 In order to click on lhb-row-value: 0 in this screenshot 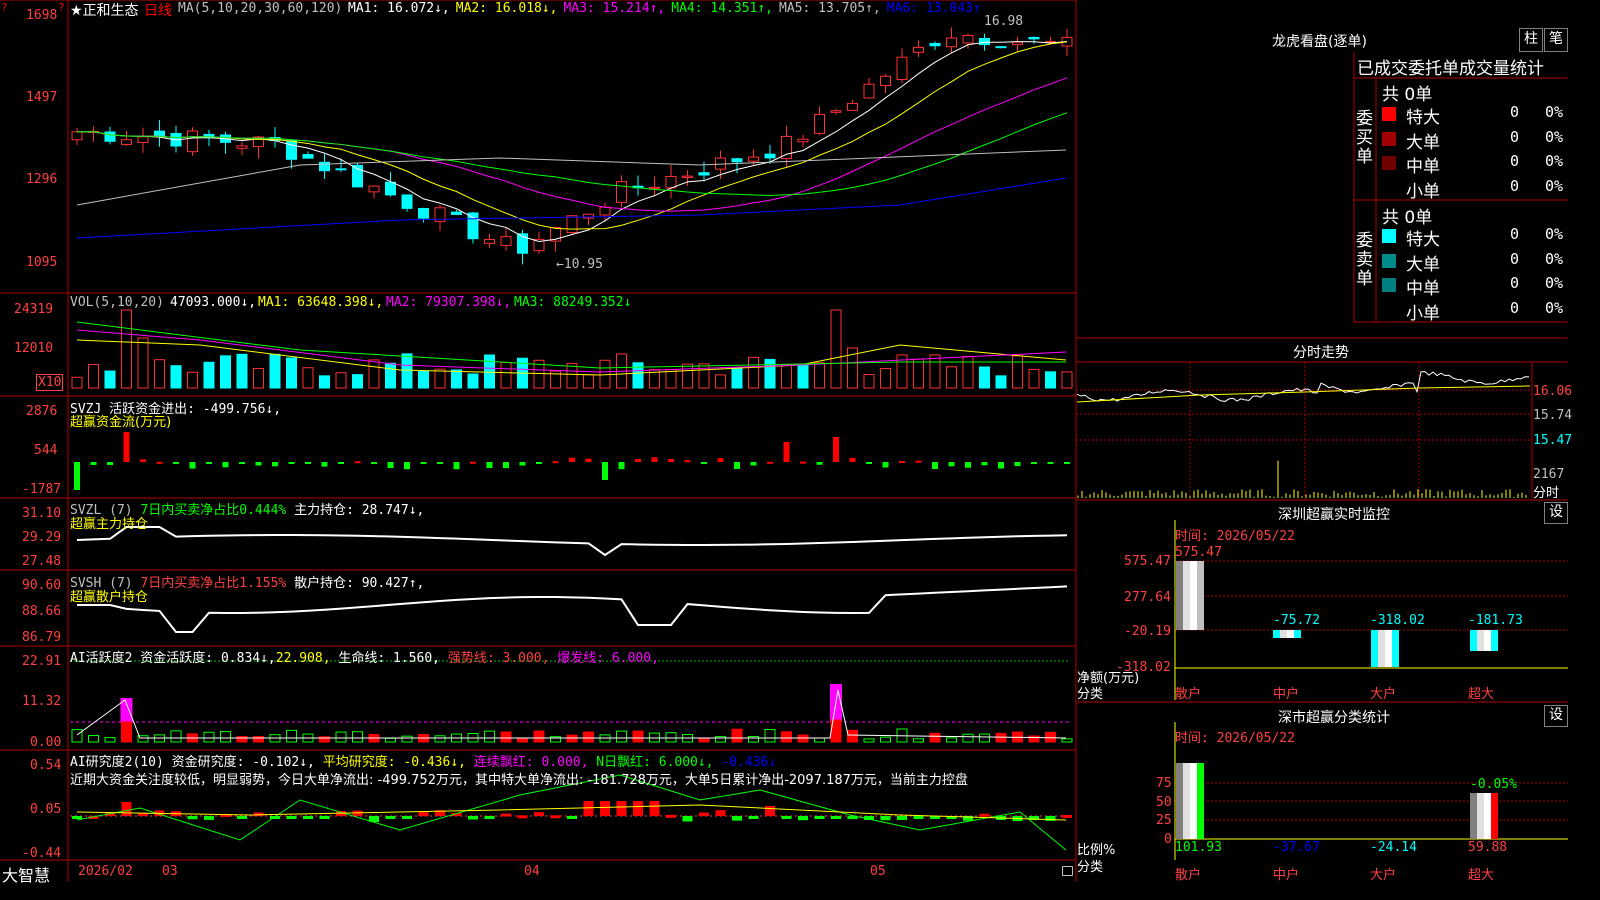, I will do `click(1515, 112)`.